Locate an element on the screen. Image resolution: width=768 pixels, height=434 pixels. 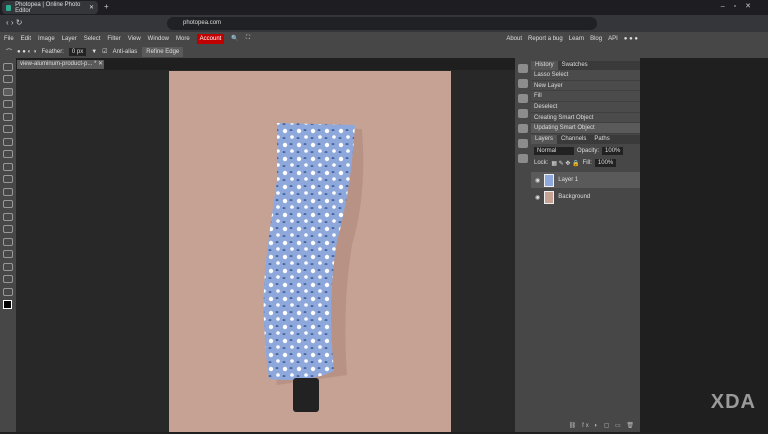
eraser-icon is located at coordinates (8, 179).